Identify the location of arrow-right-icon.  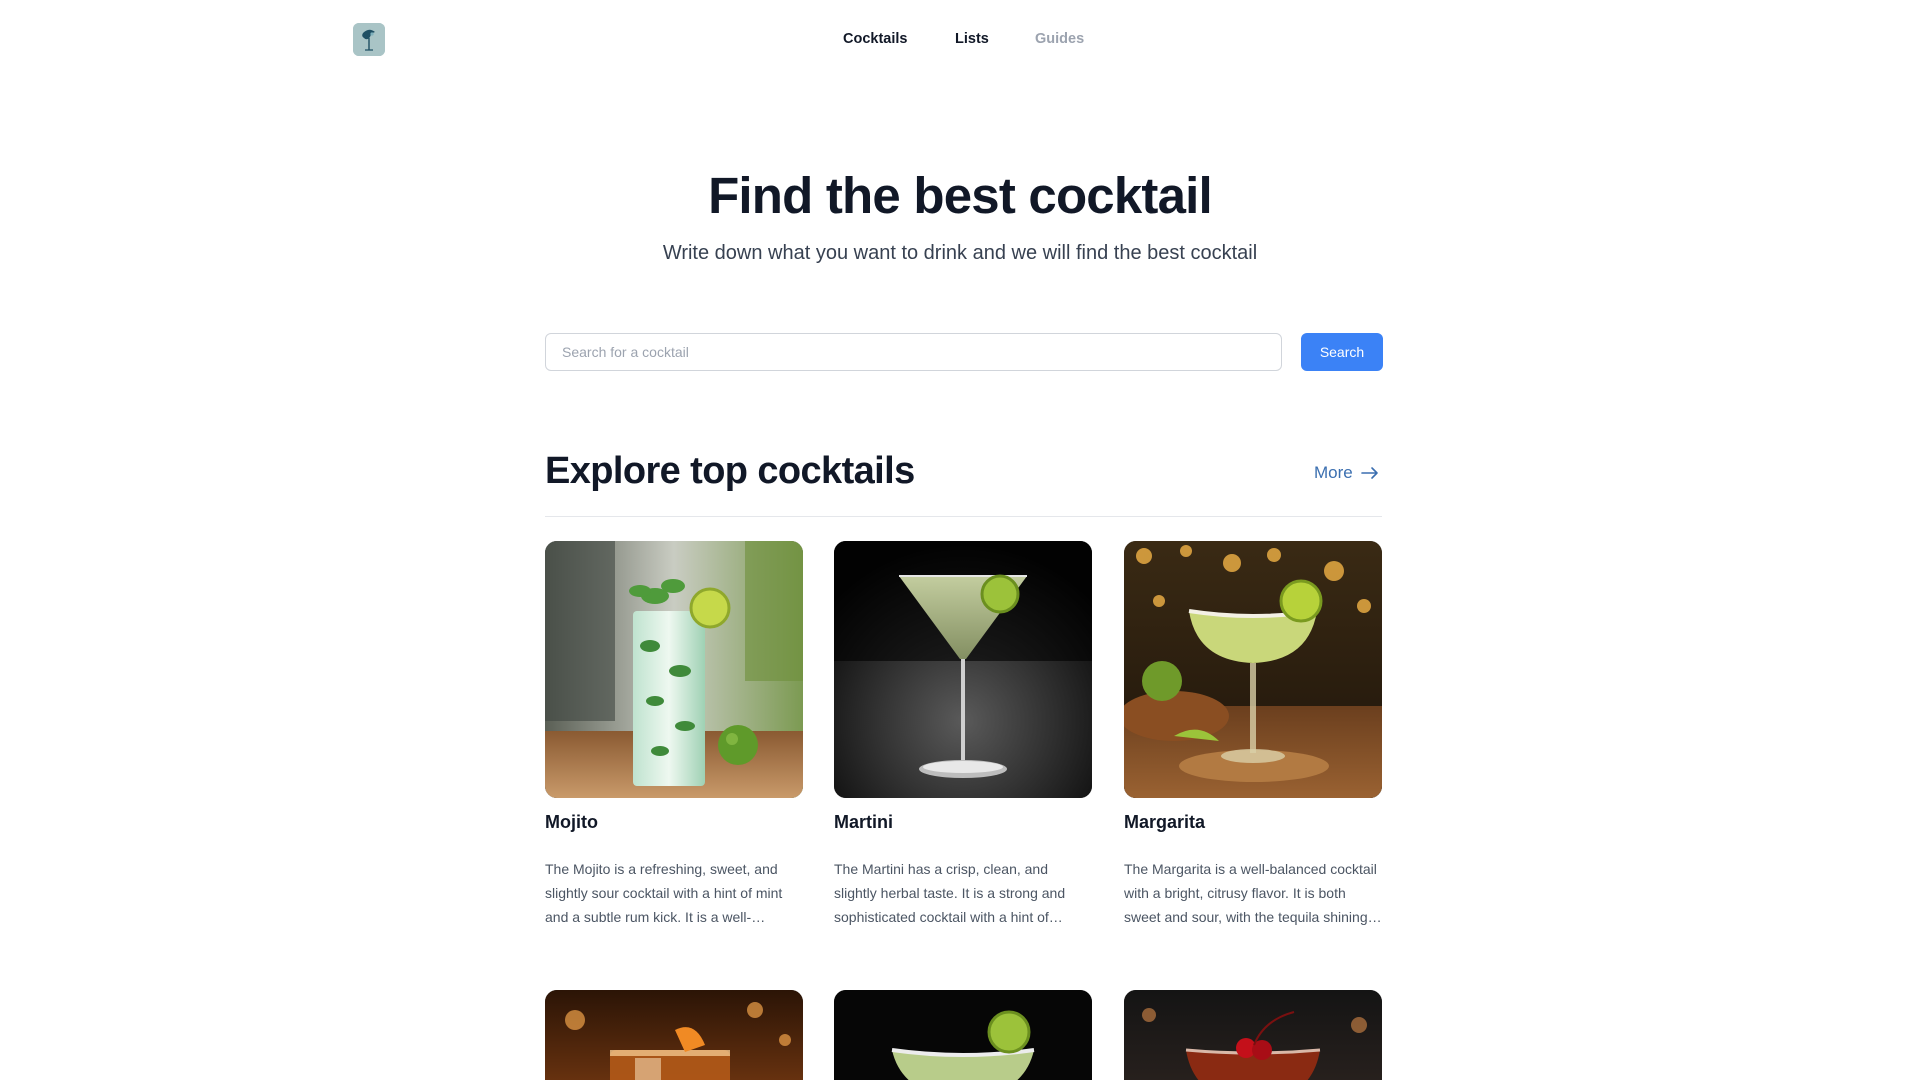
(1369, 473).